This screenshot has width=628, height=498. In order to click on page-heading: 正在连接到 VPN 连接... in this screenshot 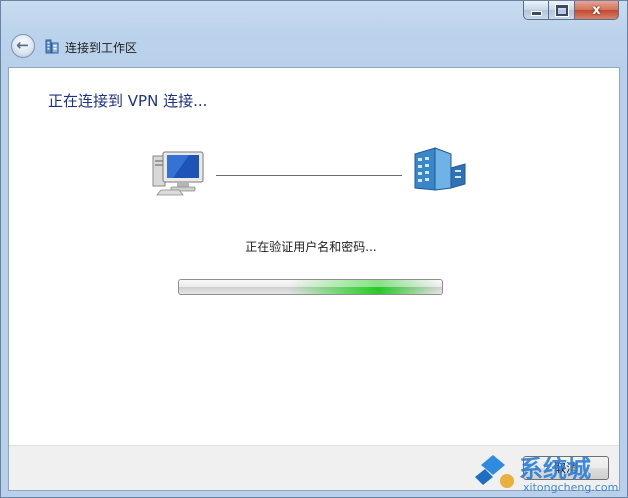, I will do `click(128, 101)`.